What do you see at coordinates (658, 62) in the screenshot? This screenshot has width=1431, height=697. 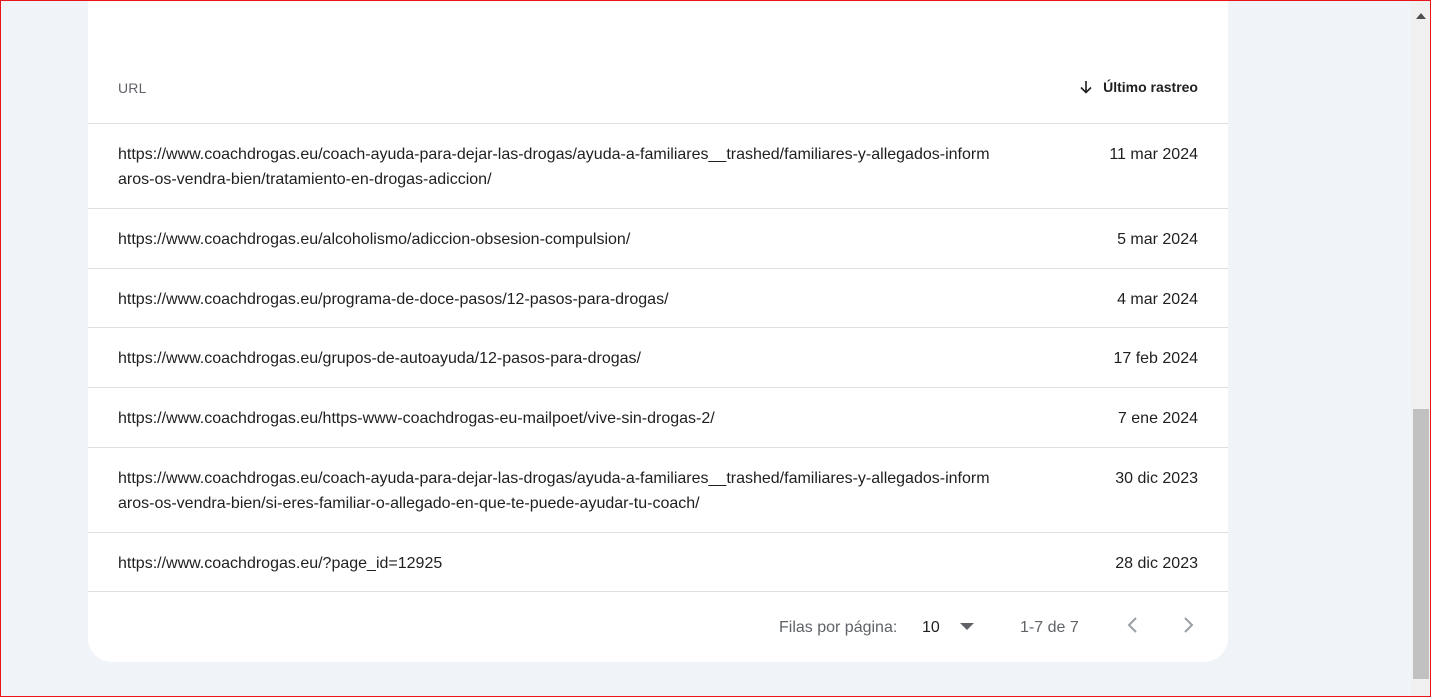 I see `table-header: URL Último rastreo` at bounding box center [658, 62].